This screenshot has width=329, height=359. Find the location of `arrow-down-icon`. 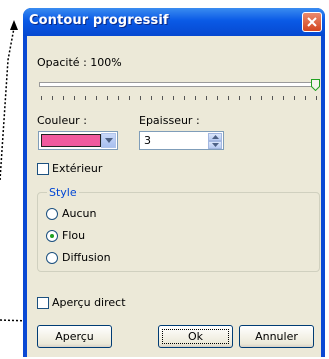

arrow-down-icon is located at coordinates (215, 145).